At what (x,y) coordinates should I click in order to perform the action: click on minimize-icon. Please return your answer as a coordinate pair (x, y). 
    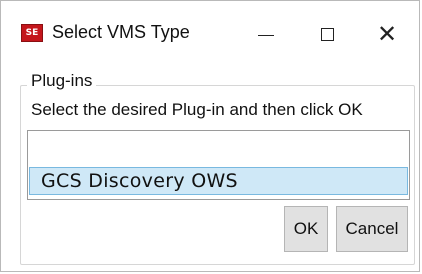
    Looking at the image, I should click on (266, 35).